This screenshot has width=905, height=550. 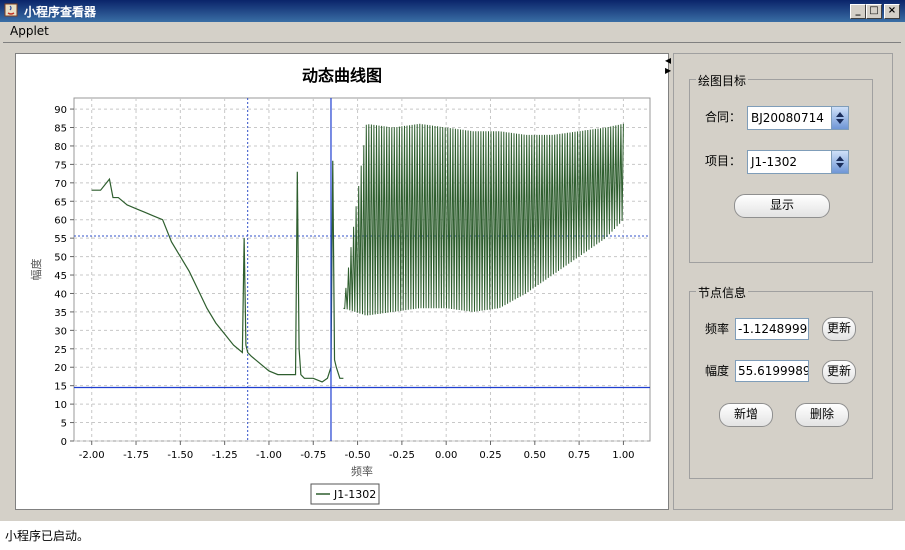 What do you see at coordinates (787, 118) in the screenshot?
I see `contract-value: BJ20080714` at bounding box center [787, 118].